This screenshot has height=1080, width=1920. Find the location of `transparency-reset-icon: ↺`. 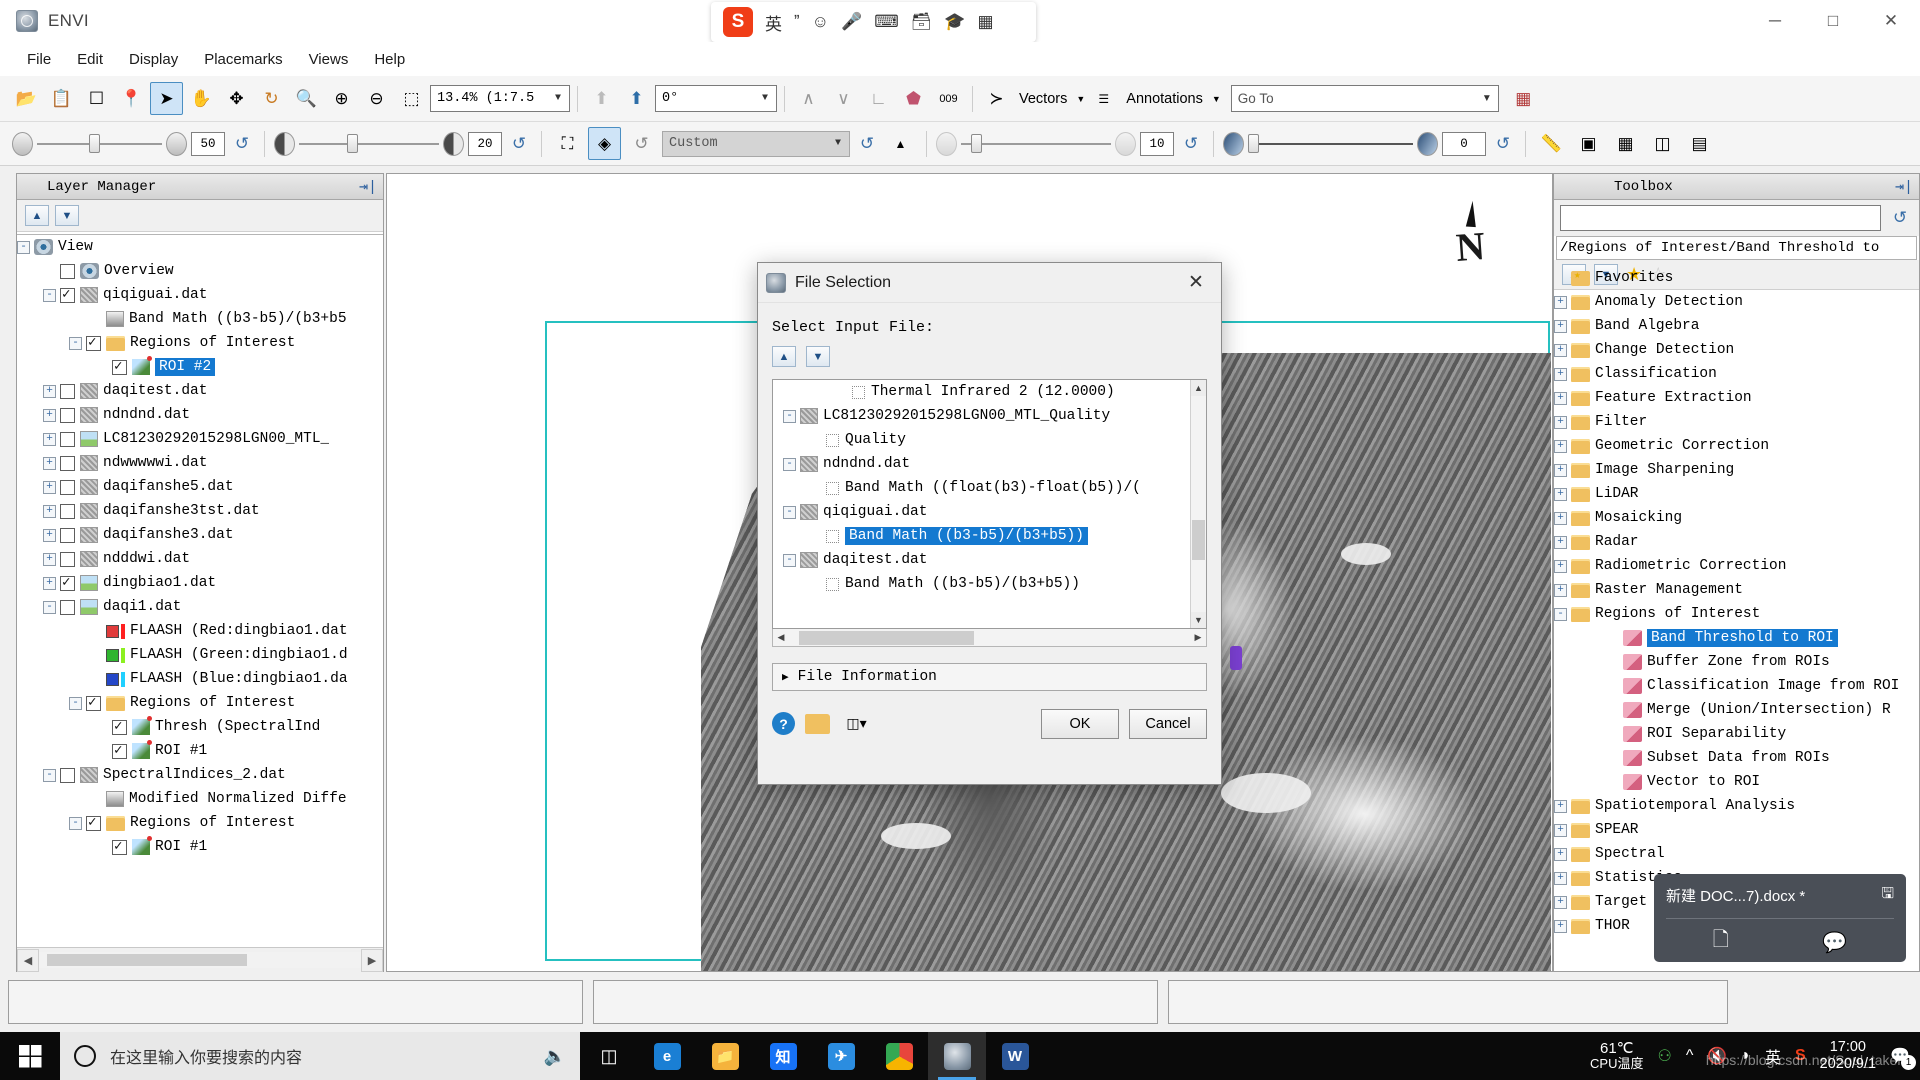

transparency-reset-icon: ↺ is located at coordinates (1503, 144).